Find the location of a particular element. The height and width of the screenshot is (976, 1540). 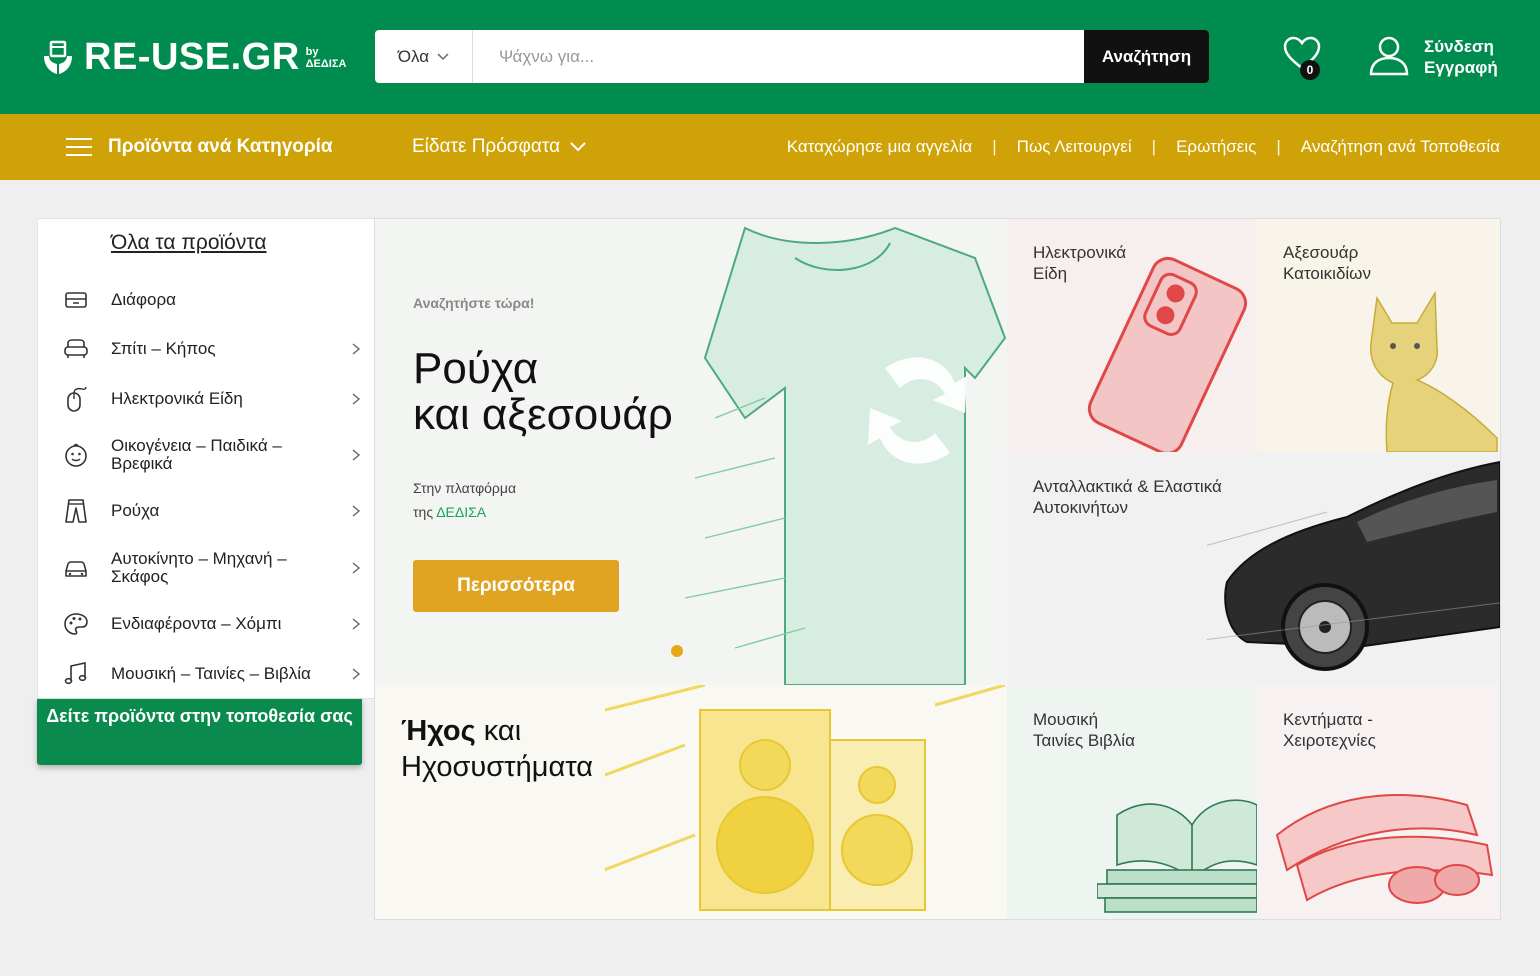

tshirt-recycle-illustration is located at coordinates (845, 455).